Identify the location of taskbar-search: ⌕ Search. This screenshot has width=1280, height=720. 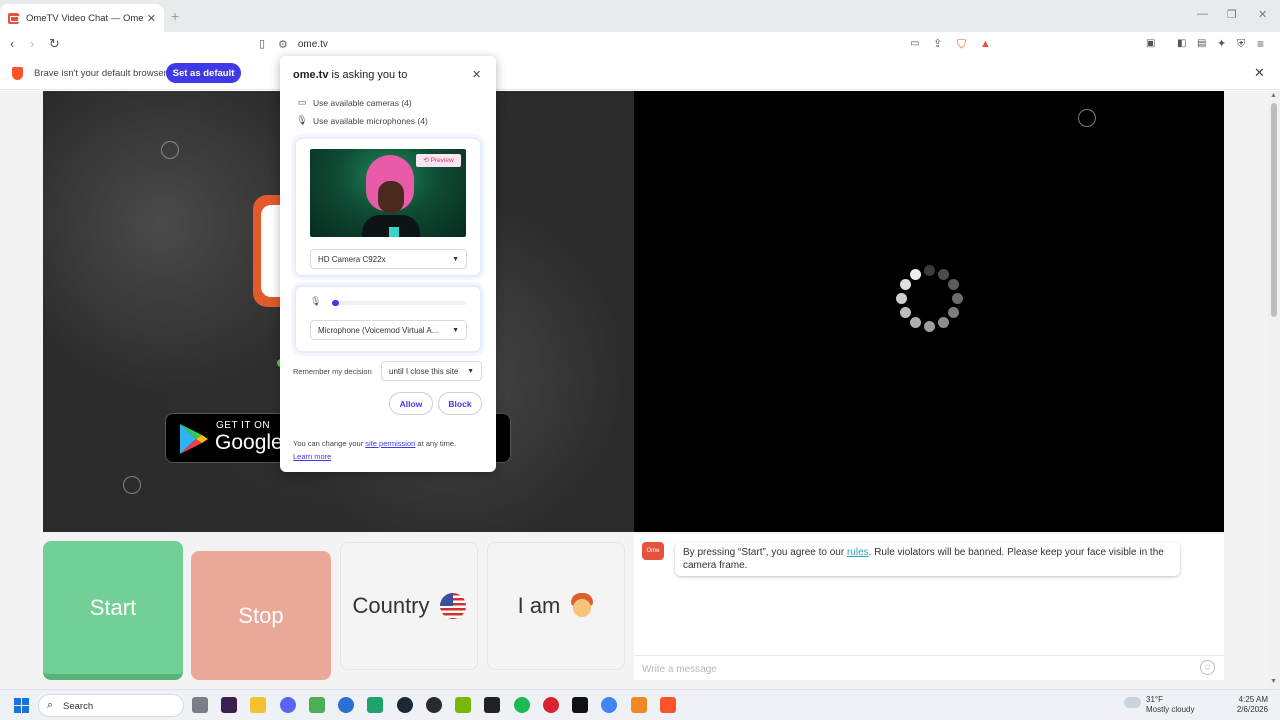
(111, 705).